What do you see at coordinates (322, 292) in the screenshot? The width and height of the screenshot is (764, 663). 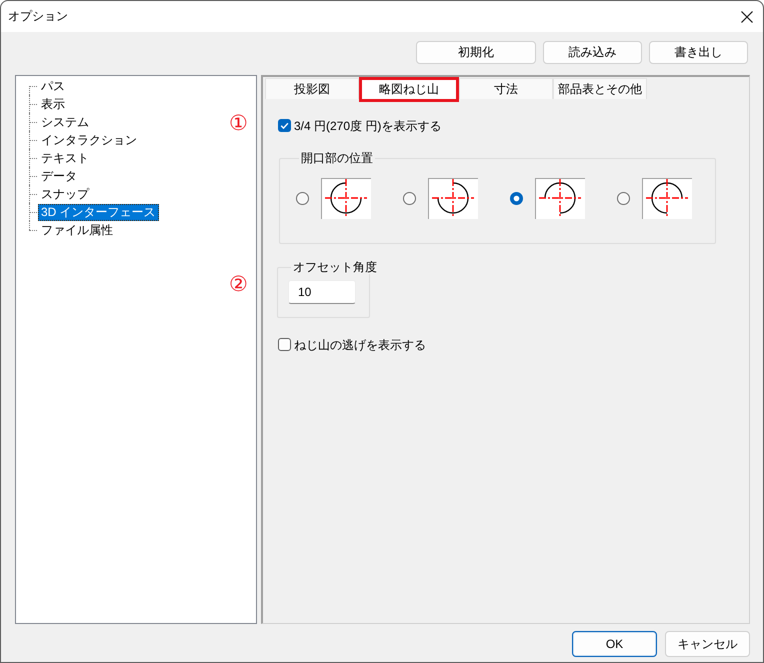 I see `input-field: 10` at bounding box center [322, 292].